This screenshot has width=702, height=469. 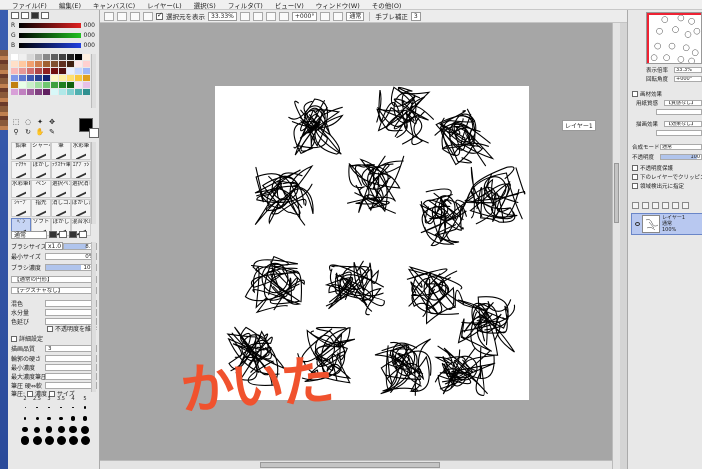 I want to click on brush-tool-3: 水彩筆, so click(x=81, y=151).